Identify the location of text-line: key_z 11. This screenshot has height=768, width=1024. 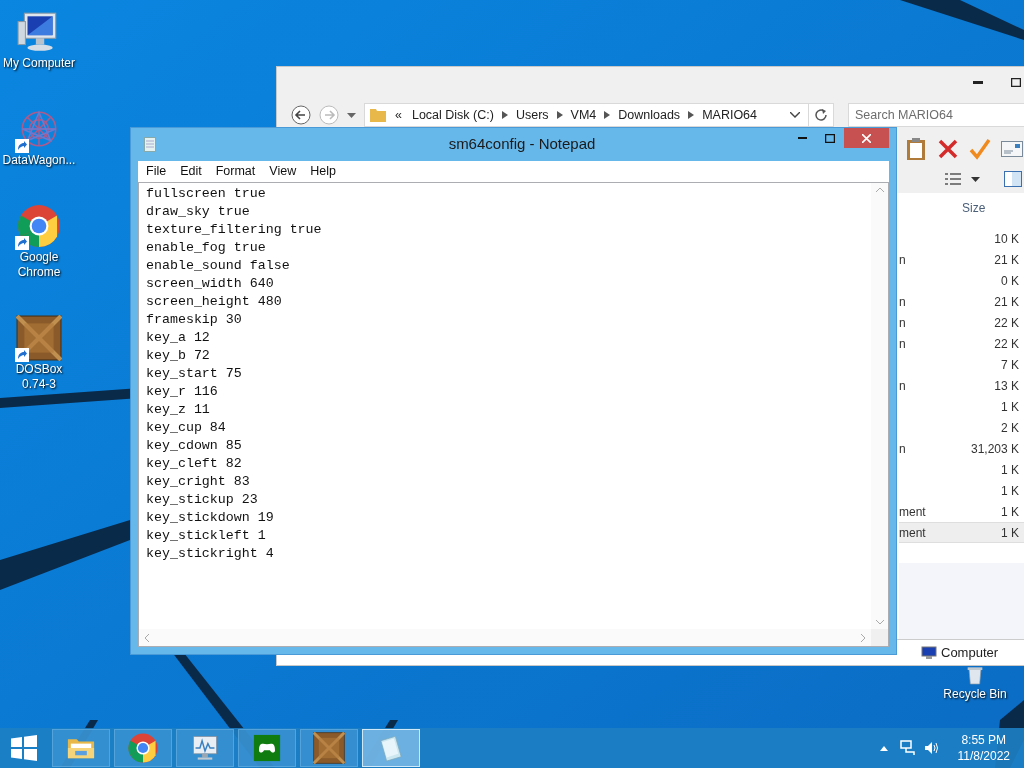
(178, 410).